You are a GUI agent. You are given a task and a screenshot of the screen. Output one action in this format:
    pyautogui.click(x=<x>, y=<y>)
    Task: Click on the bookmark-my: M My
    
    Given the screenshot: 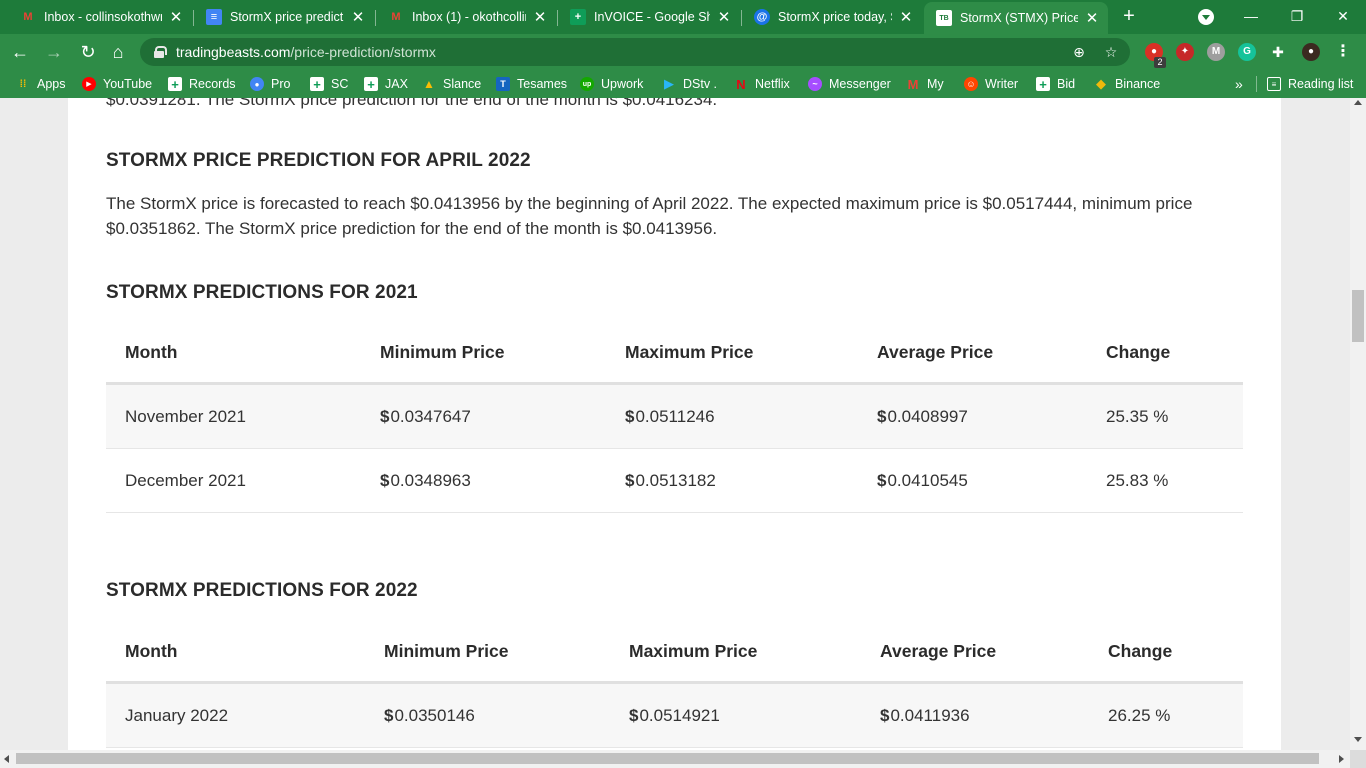 What is the action you would take?
    pyautogui.click(x=925, y=84)
    